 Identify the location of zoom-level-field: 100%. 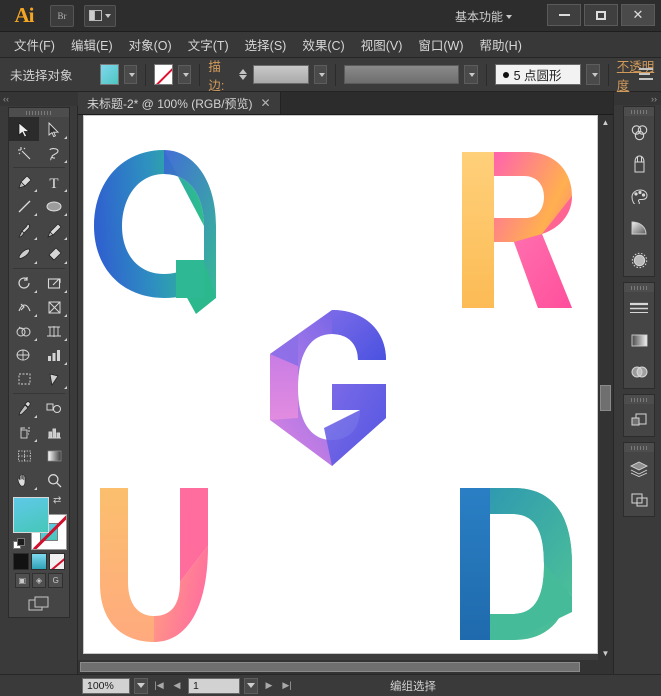
(106, 685).